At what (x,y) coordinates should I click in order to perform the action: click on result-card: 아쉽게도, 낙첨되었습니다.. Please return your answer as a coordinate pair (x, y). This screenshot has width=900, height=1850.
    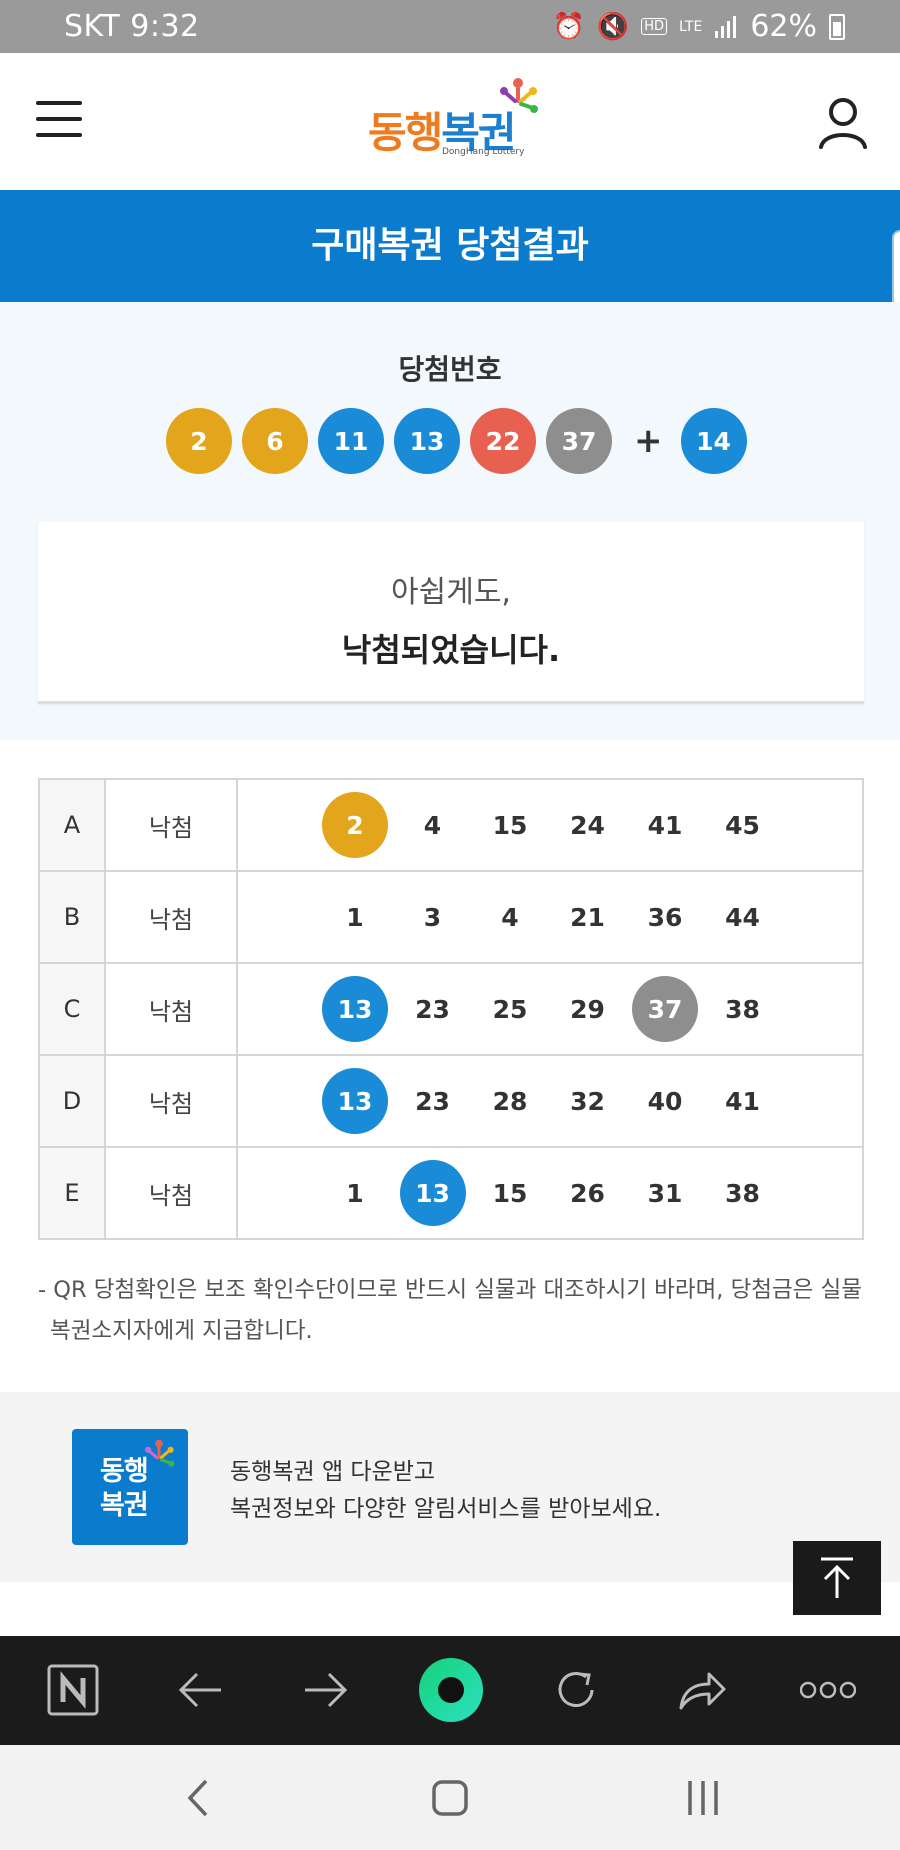
    Looking at the image, I should click on (451, 613).